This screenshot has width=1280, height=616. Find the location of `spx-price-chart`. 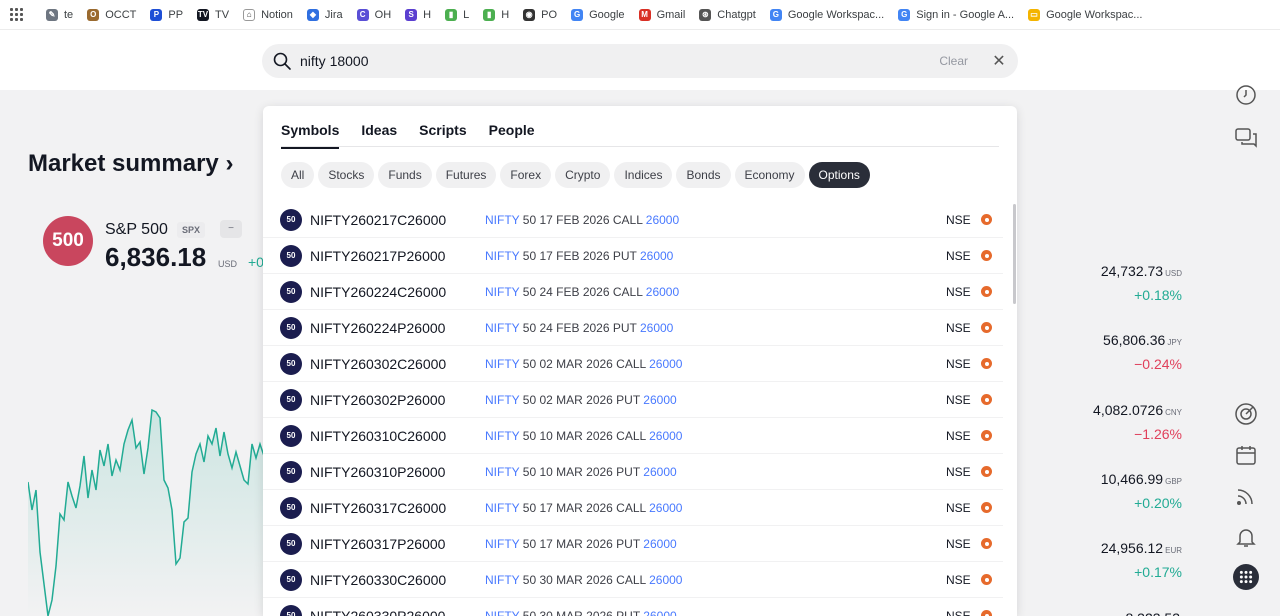

spx-price-chart is located at coordinates (146, 512).